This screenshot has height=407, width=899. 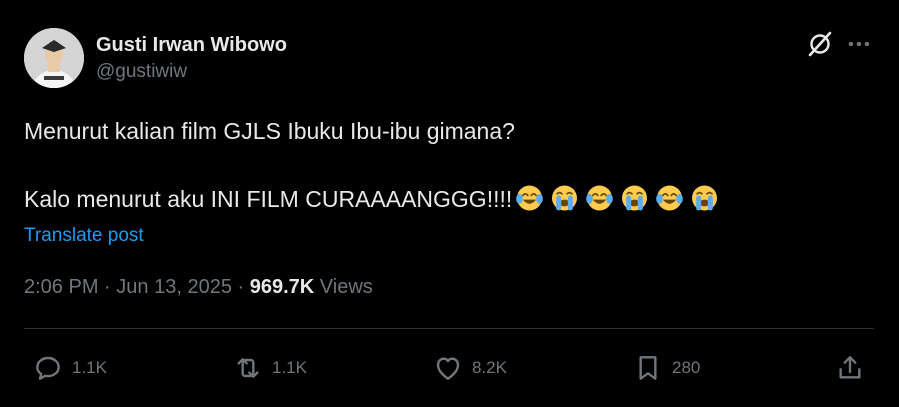 What do you see at coordinates (61, 287) in the screenshot?
I see `tweet-time: 2:06 PM` at bounding box center [61, 287].